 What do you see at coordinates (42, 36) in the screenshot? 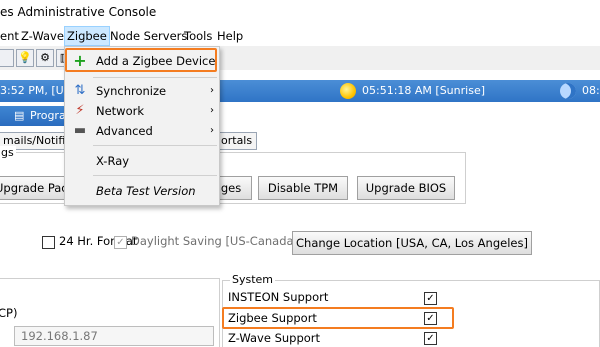
I see `menu-item-zwave: Z-Wave` at bounding box center [42, 36].